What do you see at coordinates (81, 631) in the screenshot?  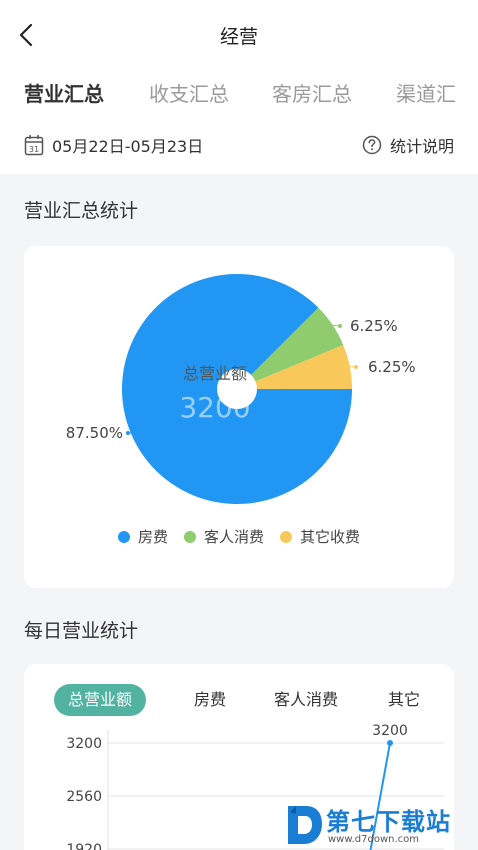 I see `daily-section-title: 每日营业统计` at bounding box center [81, 631].